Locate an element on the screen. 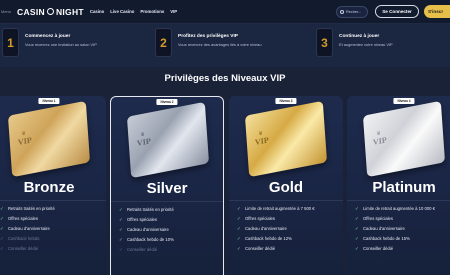 The image size is (450, 275). benefit-item: ✓ Cashback hebdo de 10% is located at coordinates (169, 239).